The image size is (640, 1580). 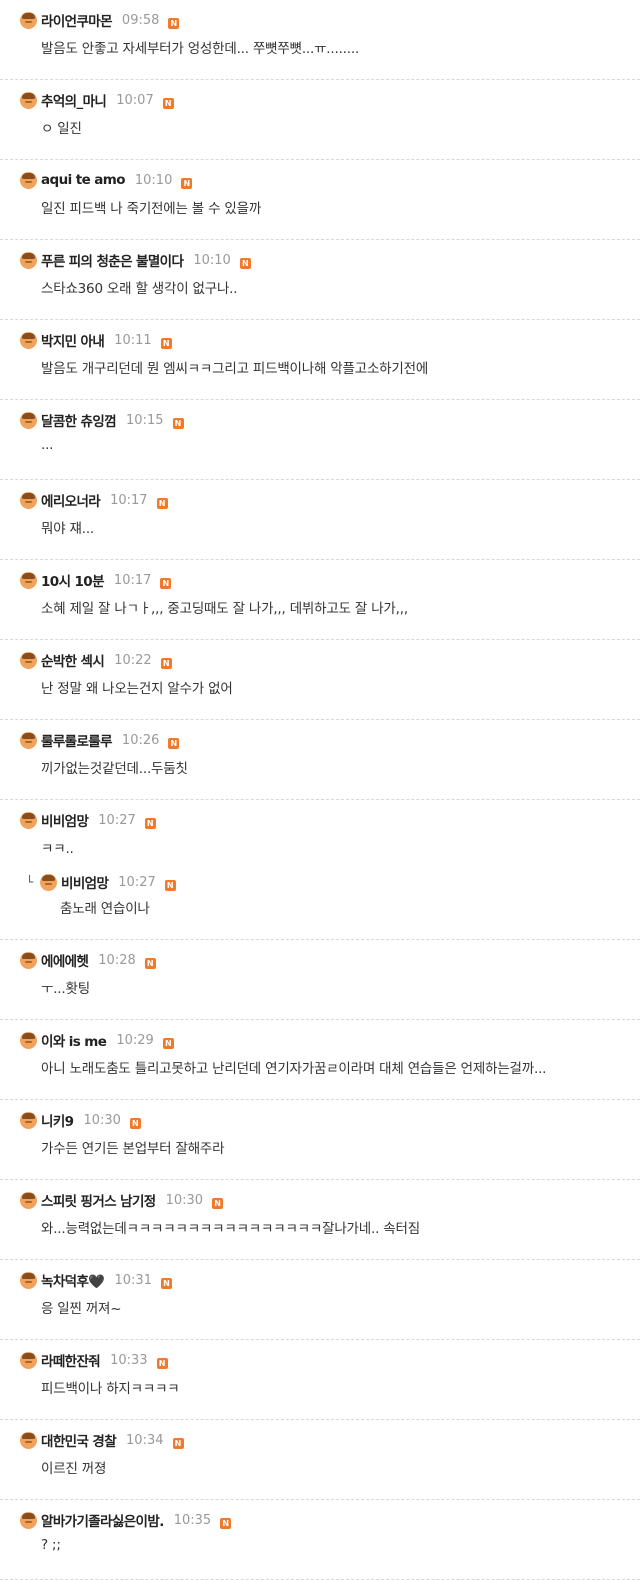 I want to click on comment-item: 라떼한잔줘 10:33 N 피드백이나 하지ㅋㅋㅋㅋ, so click(x=320, y=1380).